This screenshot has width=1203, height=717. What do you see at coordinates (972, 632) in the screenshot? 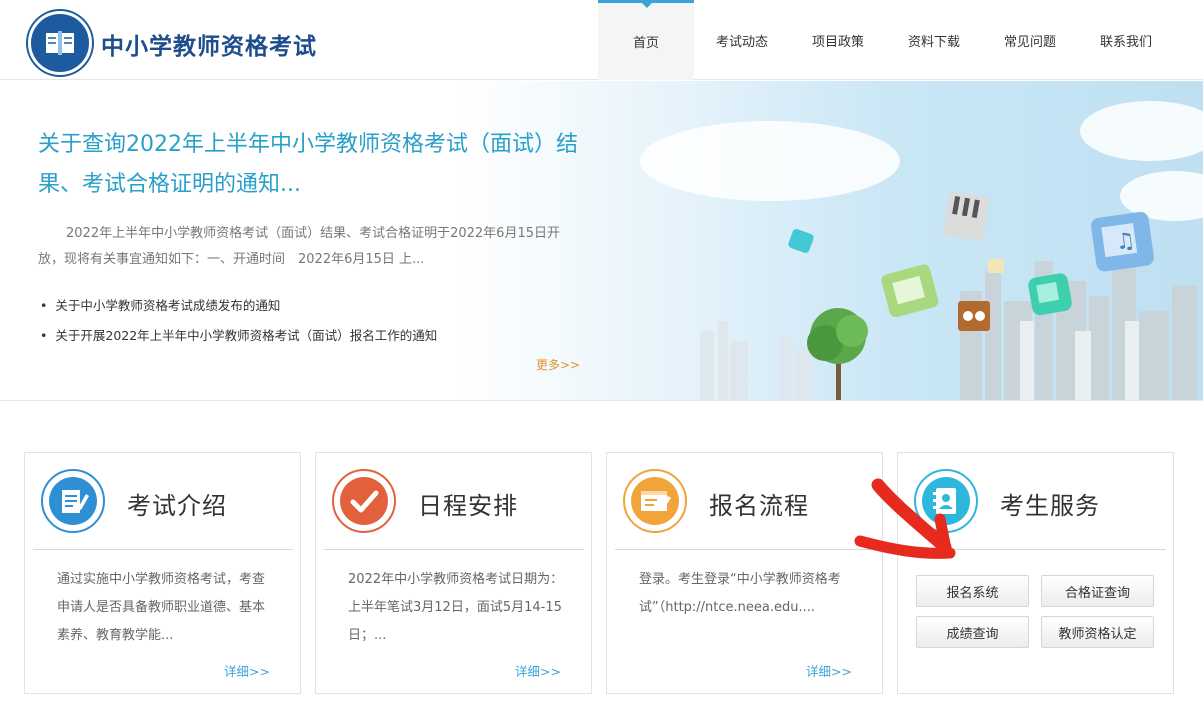
I see `score-query-button: 成绩查询` at bounding box center [972, 632].